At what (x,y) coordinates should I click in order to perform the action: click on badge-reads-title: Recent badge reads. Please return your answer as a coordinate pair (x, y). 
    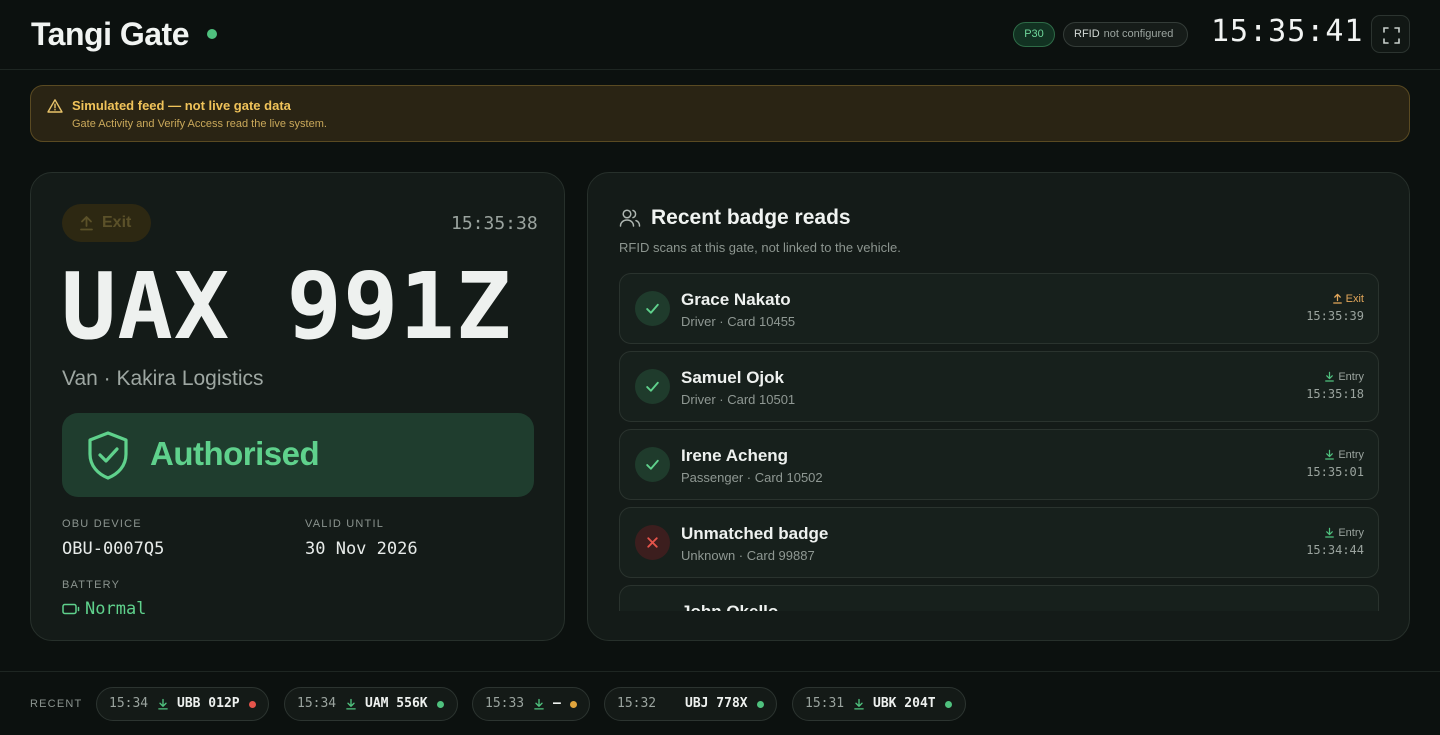
    Looking at the image, I should click on (751, 217).